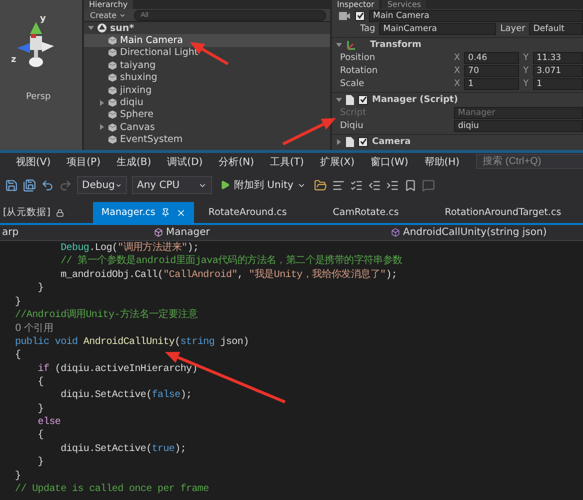  What do you see at coordinates (181, 213) in the screenshot?
I see `close-icon` at bounding box center [181, 213].